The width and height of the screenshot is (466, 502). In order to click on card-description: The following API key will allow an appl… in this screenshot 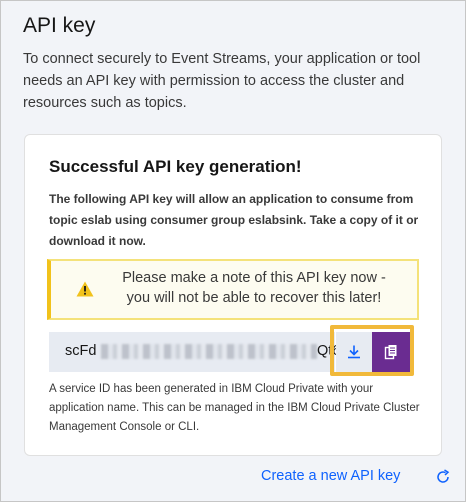, I will do `click(234, 220)`.